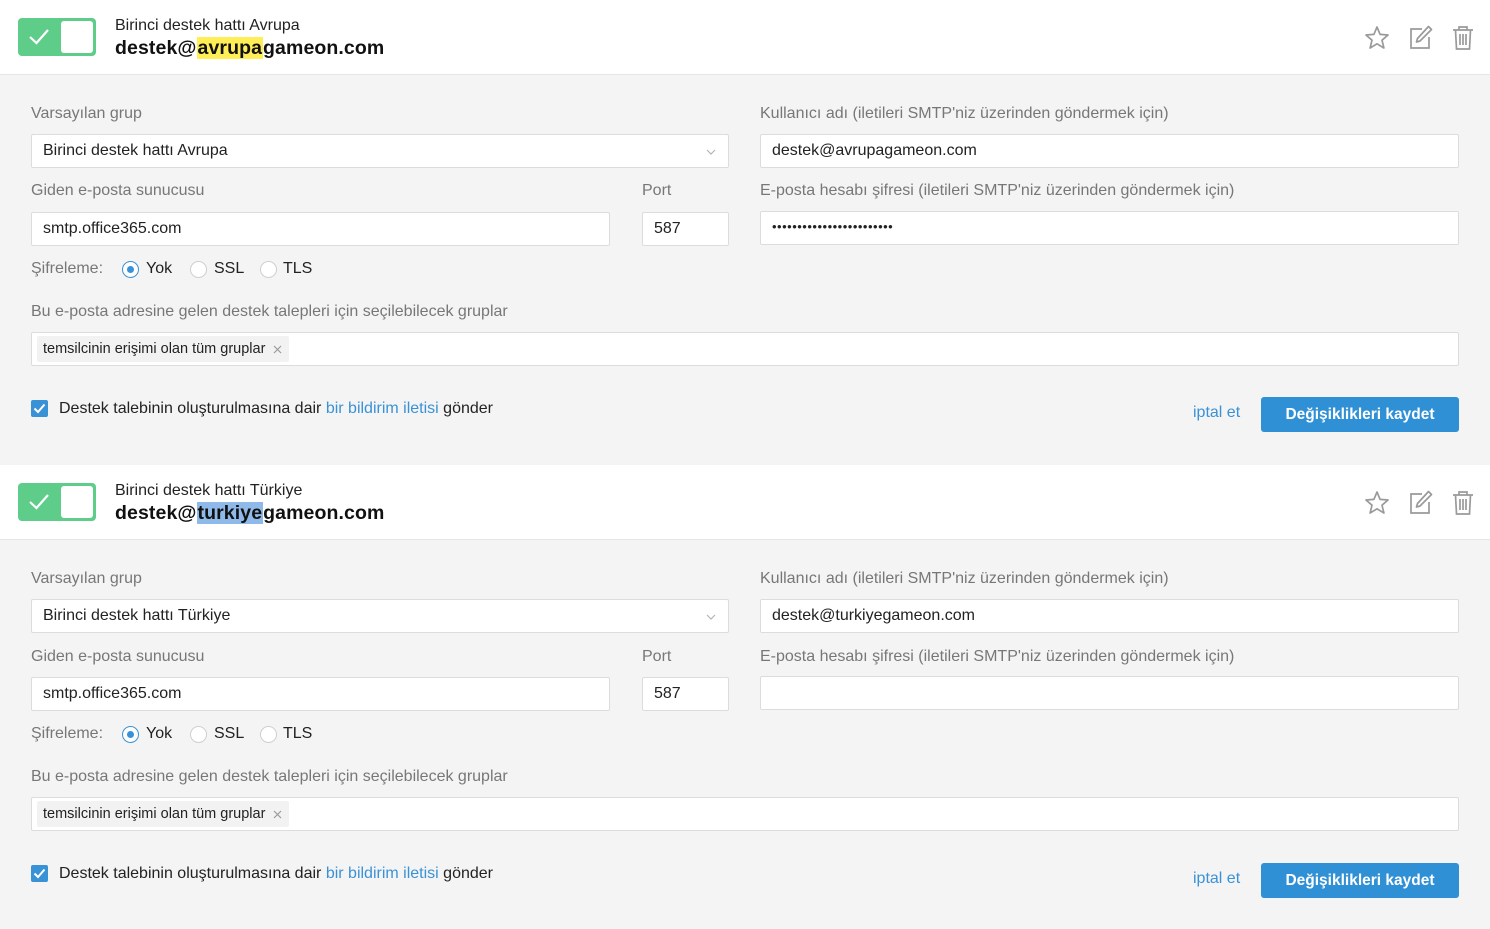  I want to click on mailbox-email: destek@avrupagameon.com, so click(249, 48).